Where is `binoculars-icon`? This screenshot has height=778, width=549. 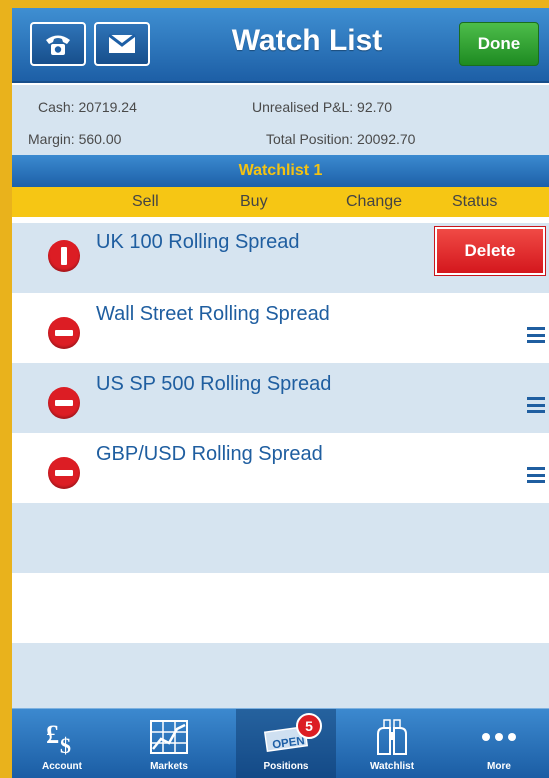 binoculars-icon is located at coordinates (392, 737).